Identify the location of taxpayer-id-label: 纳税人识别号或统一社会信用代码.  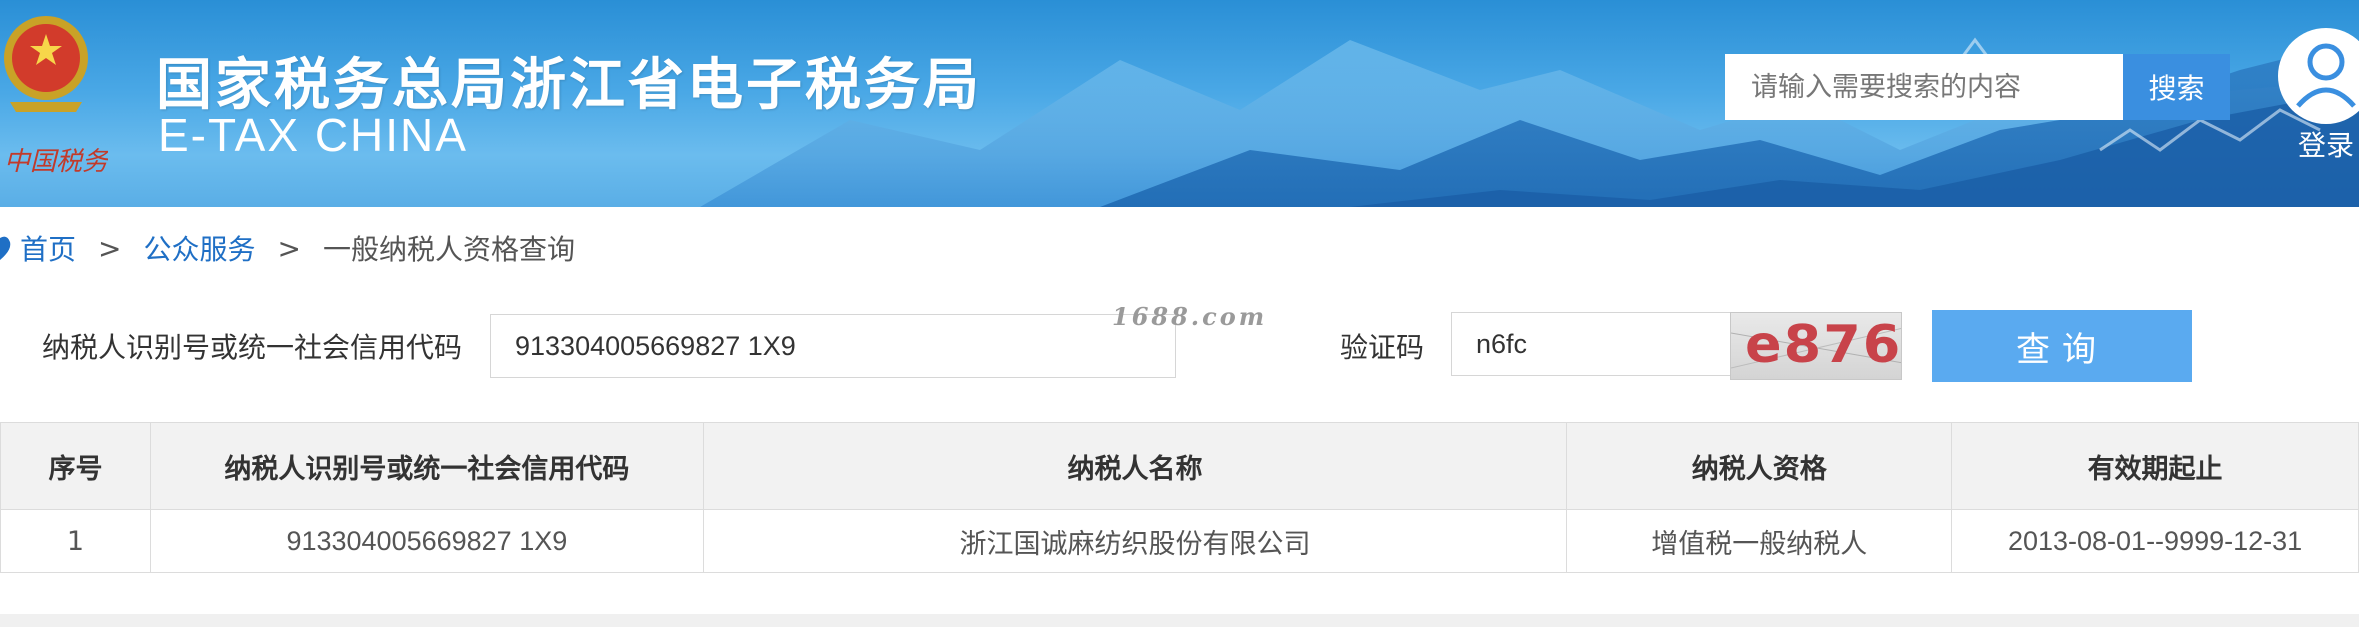
(252, 347).